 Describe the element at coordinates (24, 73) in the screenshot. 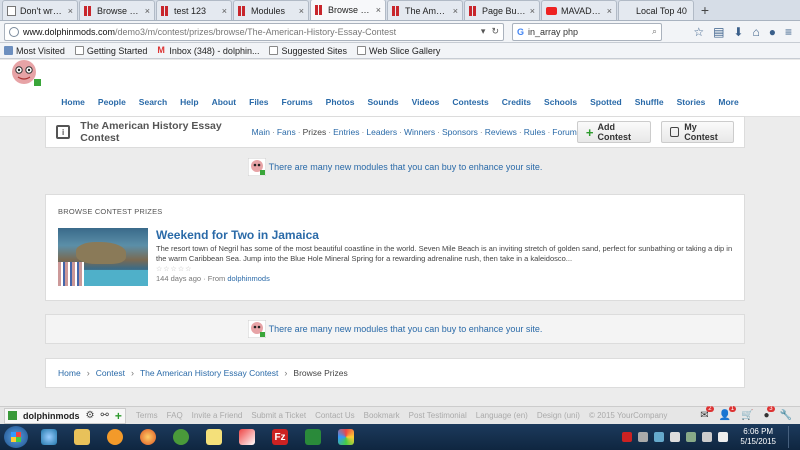

I see `site-logo-avatar-icon` at that location.